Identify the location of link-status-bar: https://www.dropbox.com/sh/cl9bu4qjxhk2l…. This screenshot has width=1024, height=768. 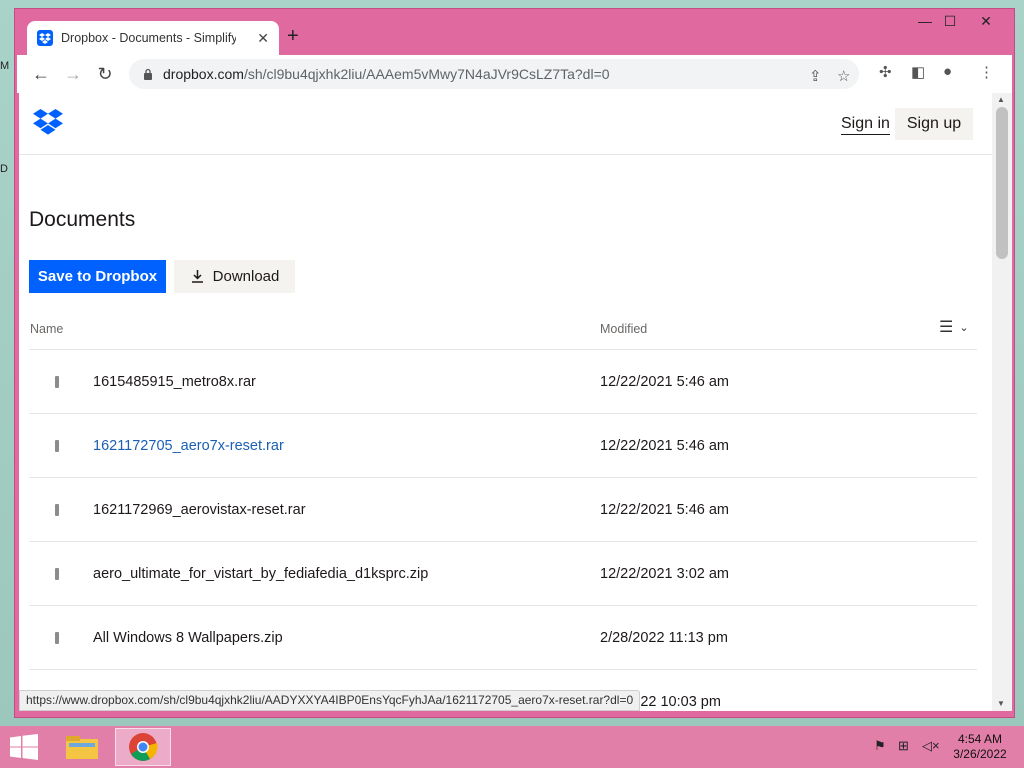
(330, 700).